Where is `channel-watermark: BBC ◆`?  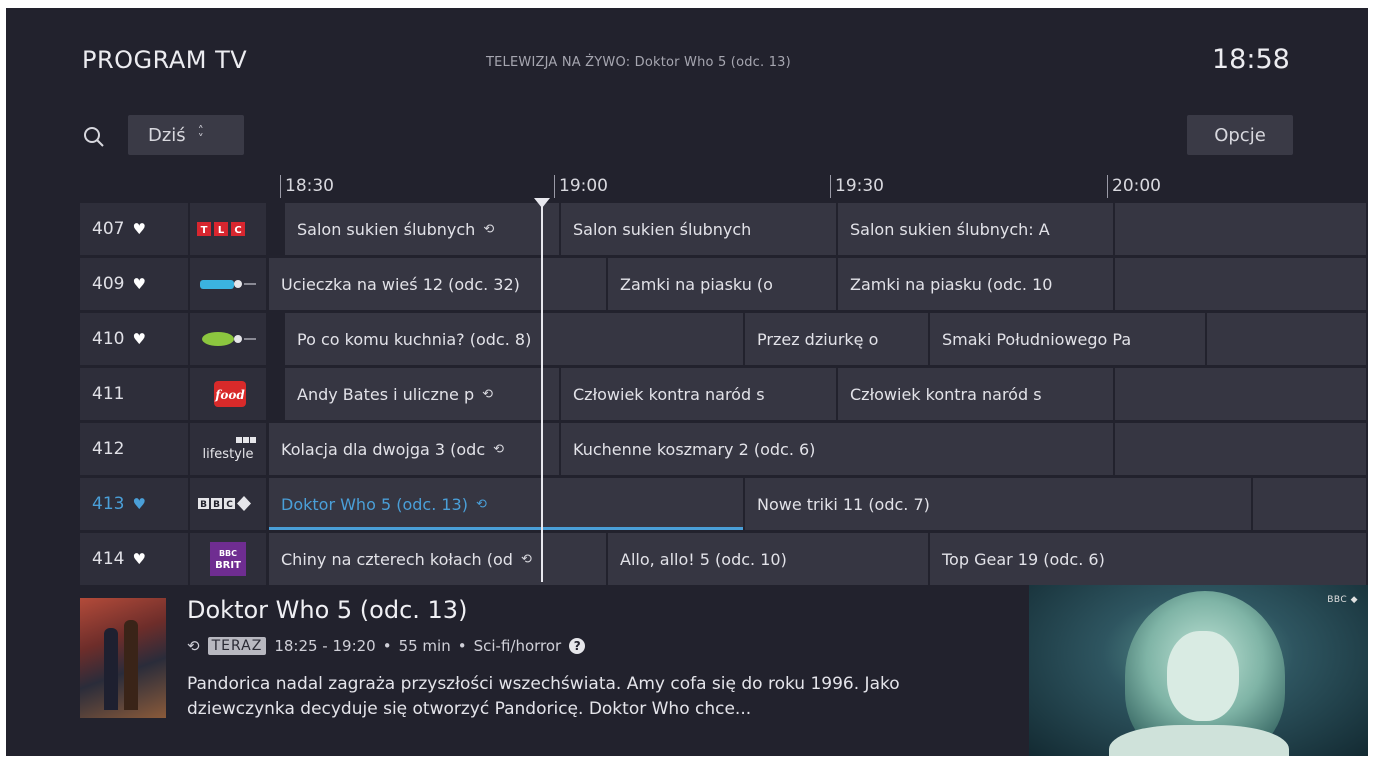
channel-watermark: BBC ◆ is located at coordinates (1342, 600).